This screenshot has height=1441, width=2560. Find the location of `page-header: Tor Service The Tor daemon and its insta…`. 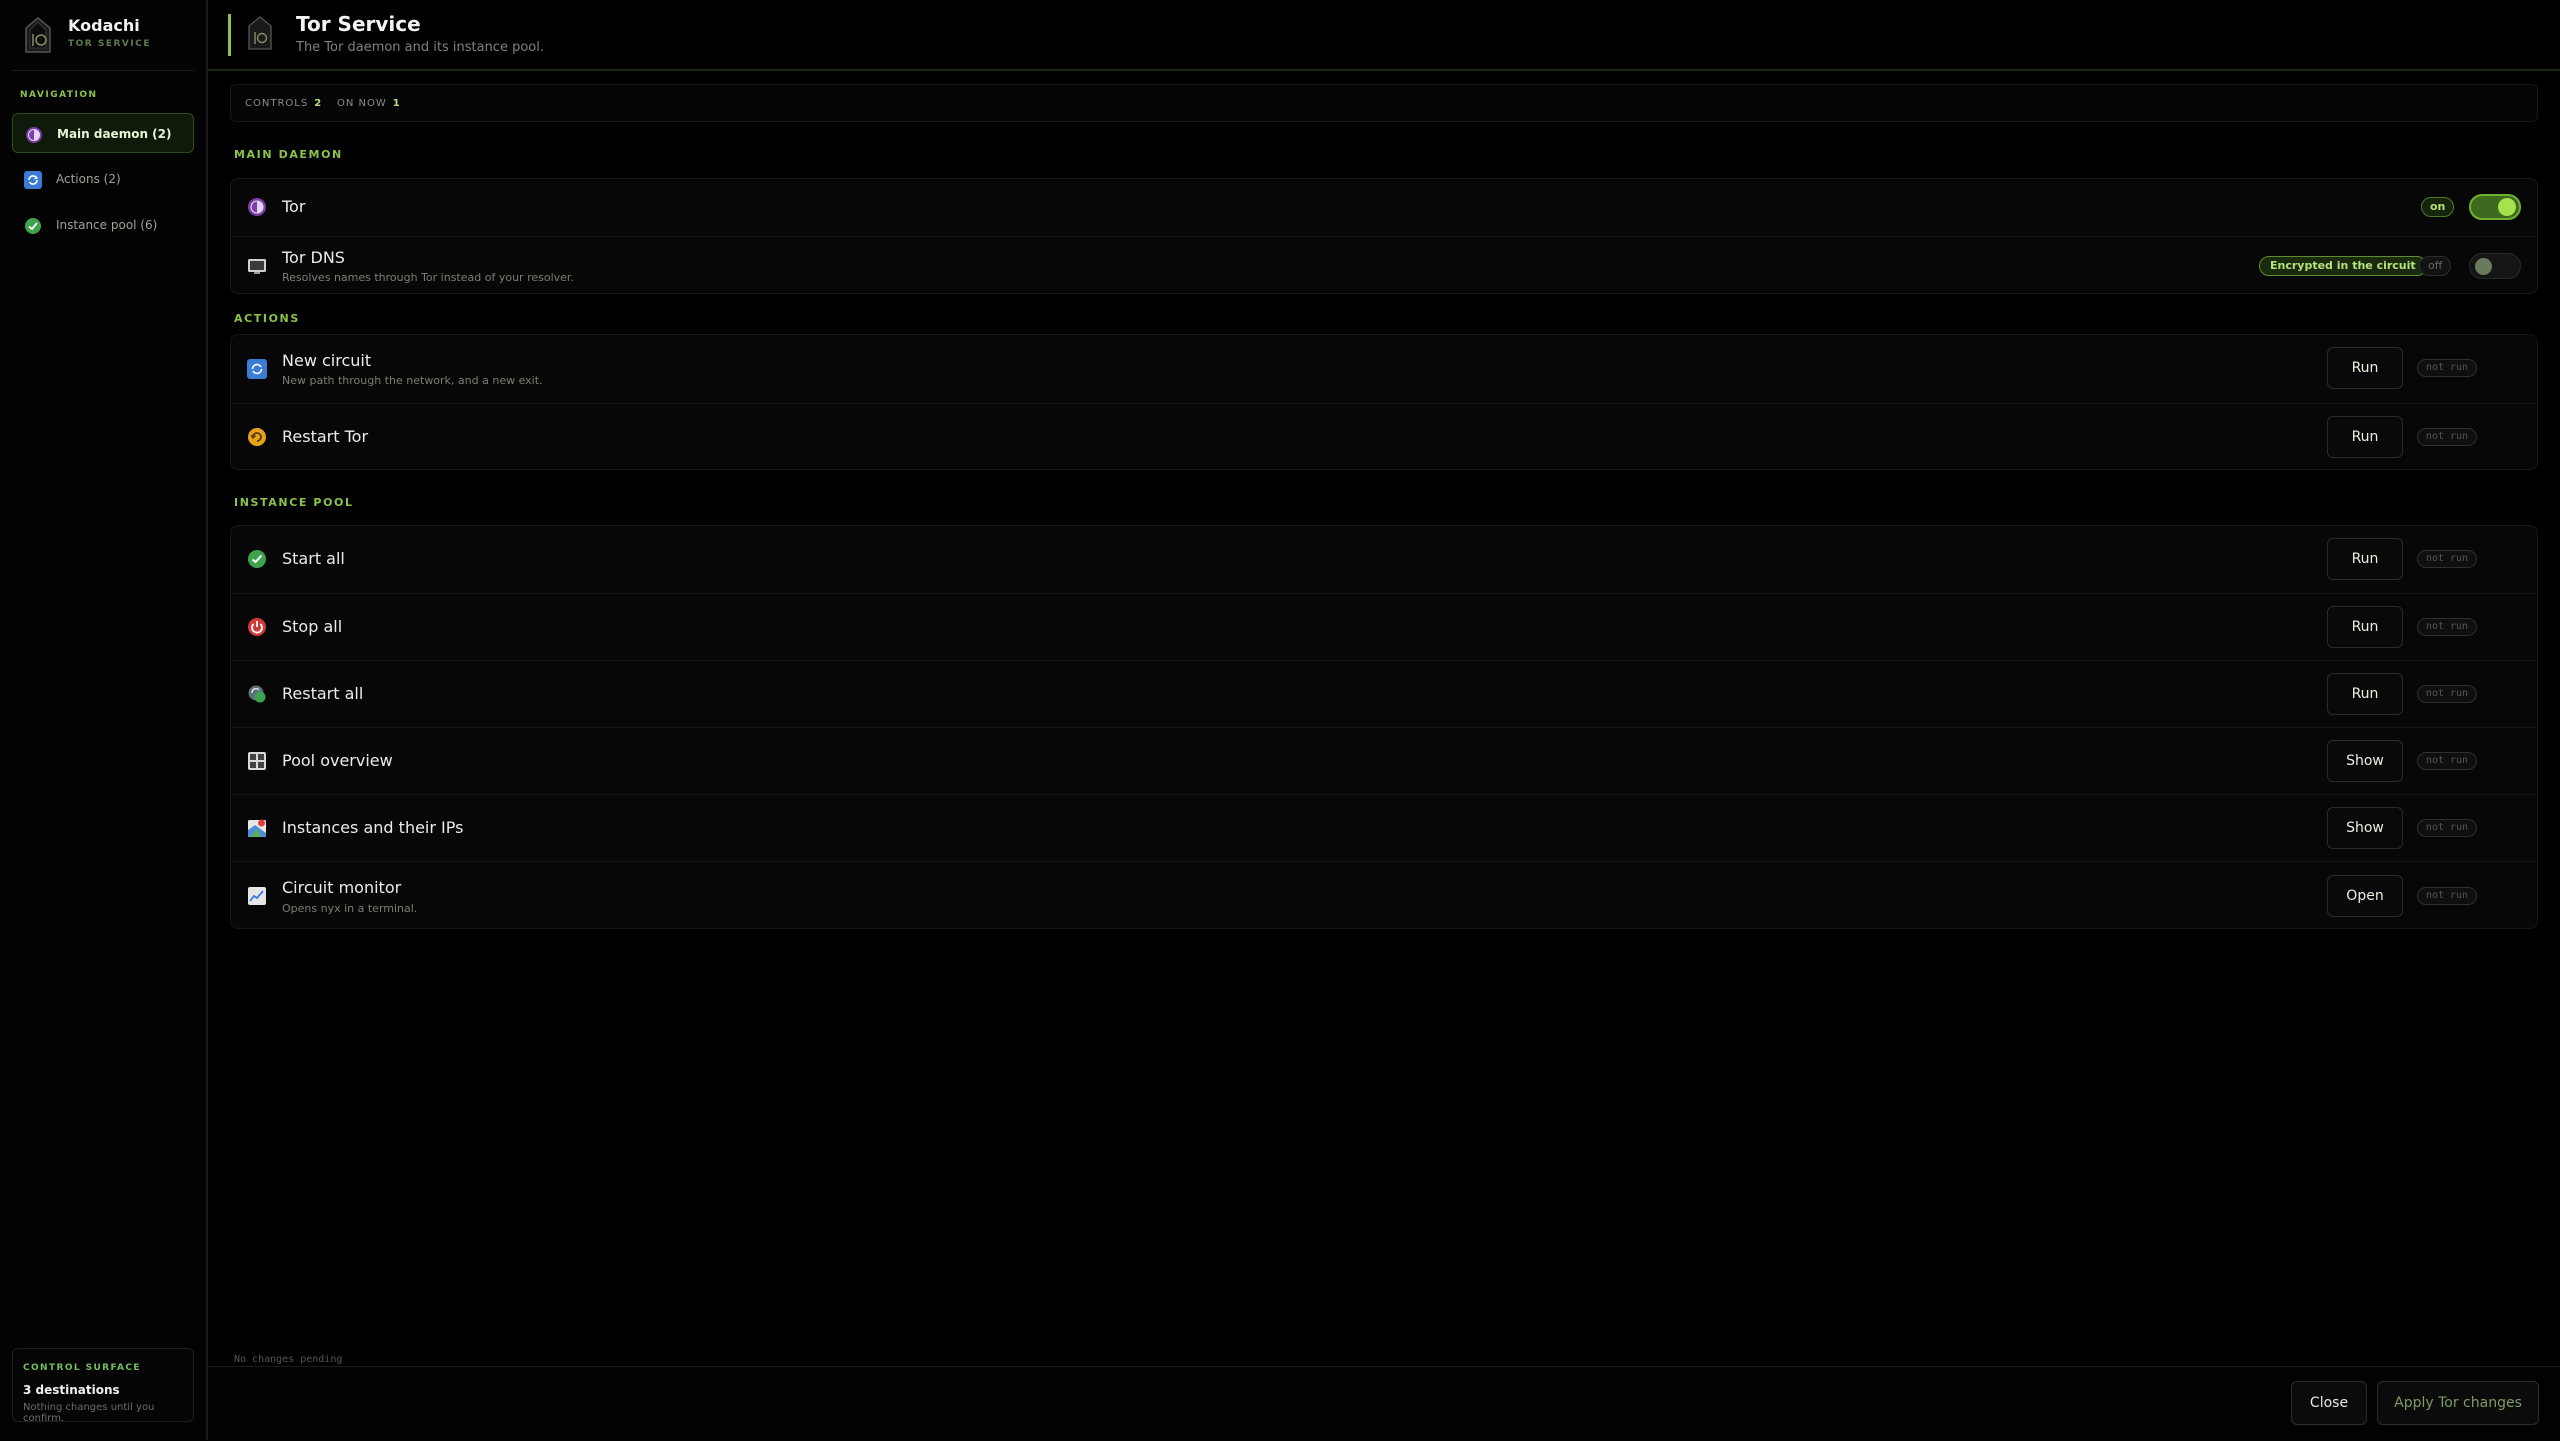

page-header: Tor Service The Tor daemon and its insta… is located at coordinates (1384, 35).